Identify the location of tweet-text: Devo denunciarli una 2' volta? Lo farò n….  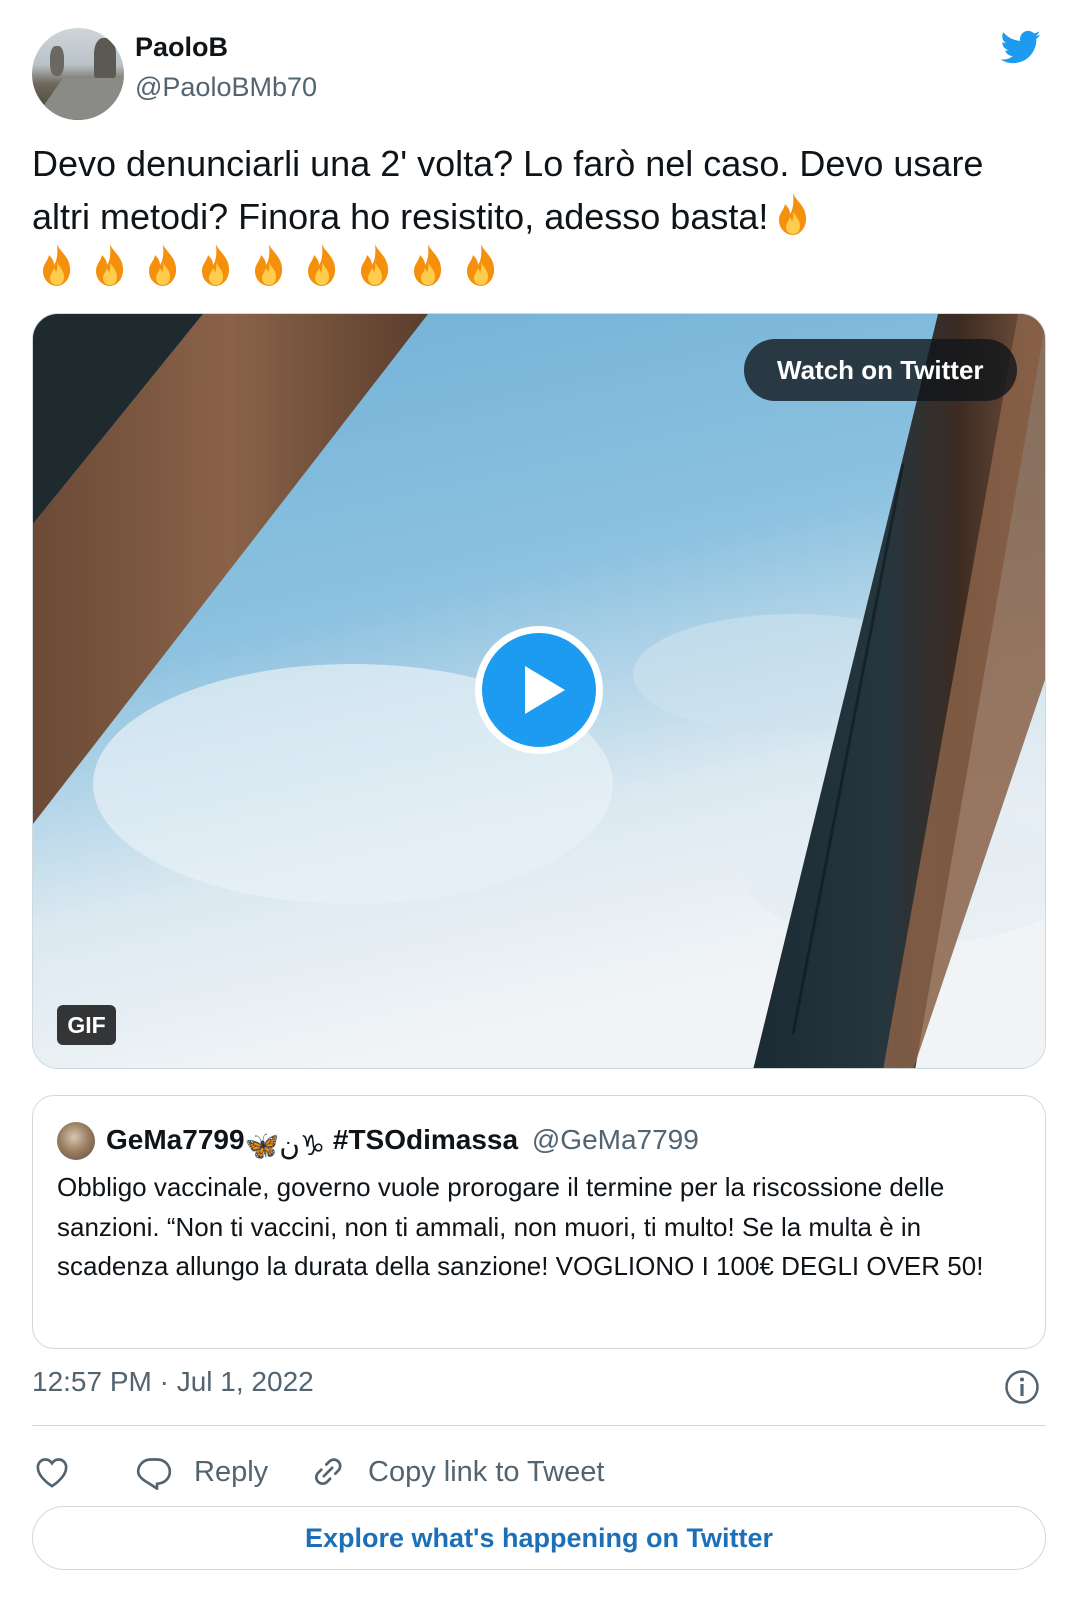
(532, 190).